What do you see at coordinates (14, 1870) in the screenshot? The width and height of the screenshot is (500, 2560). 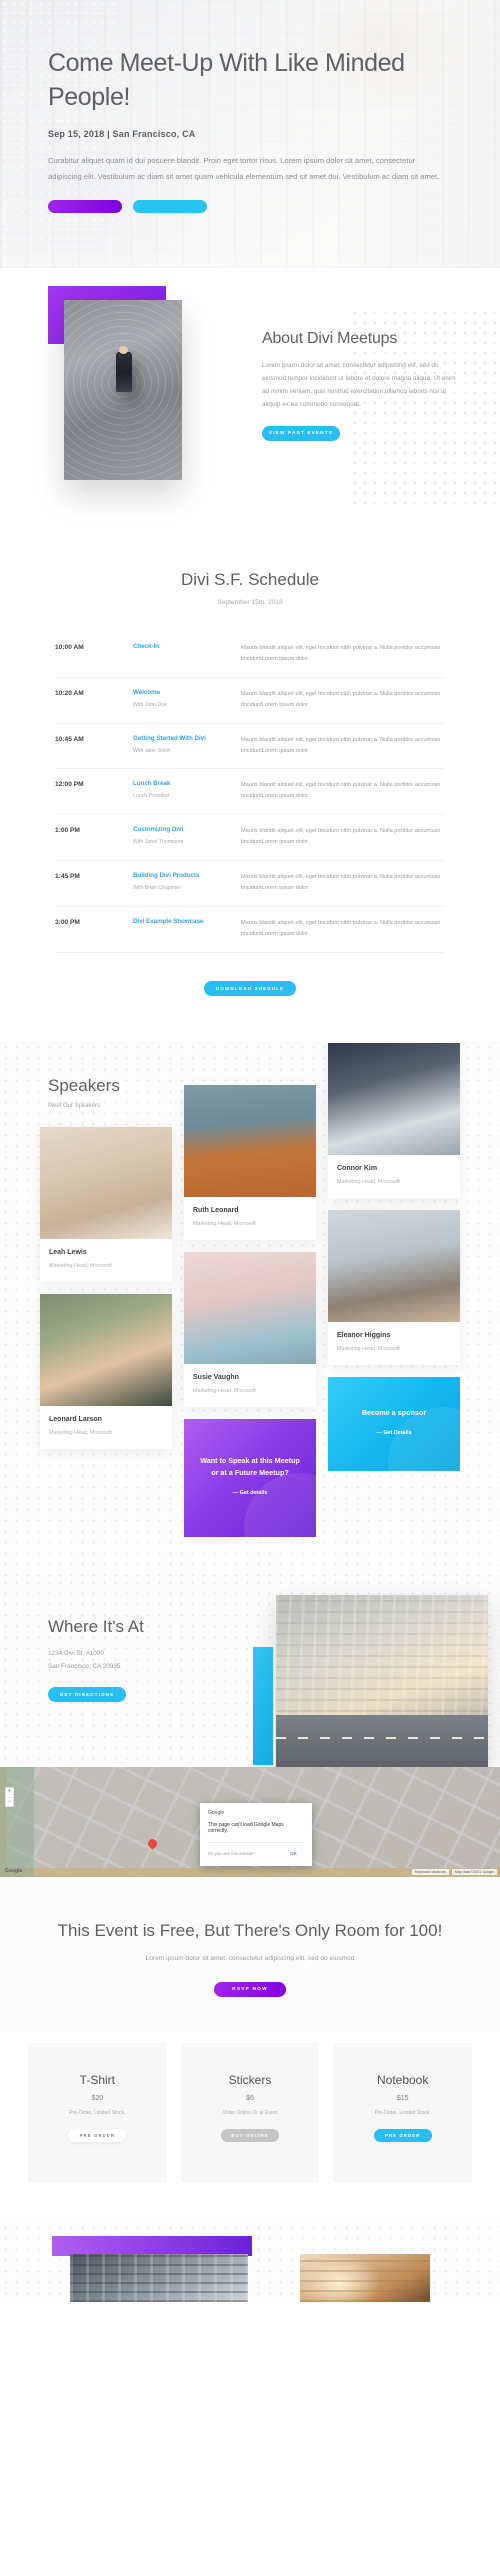 I see `google-logo: Google` at bounding box center [14, 1870].